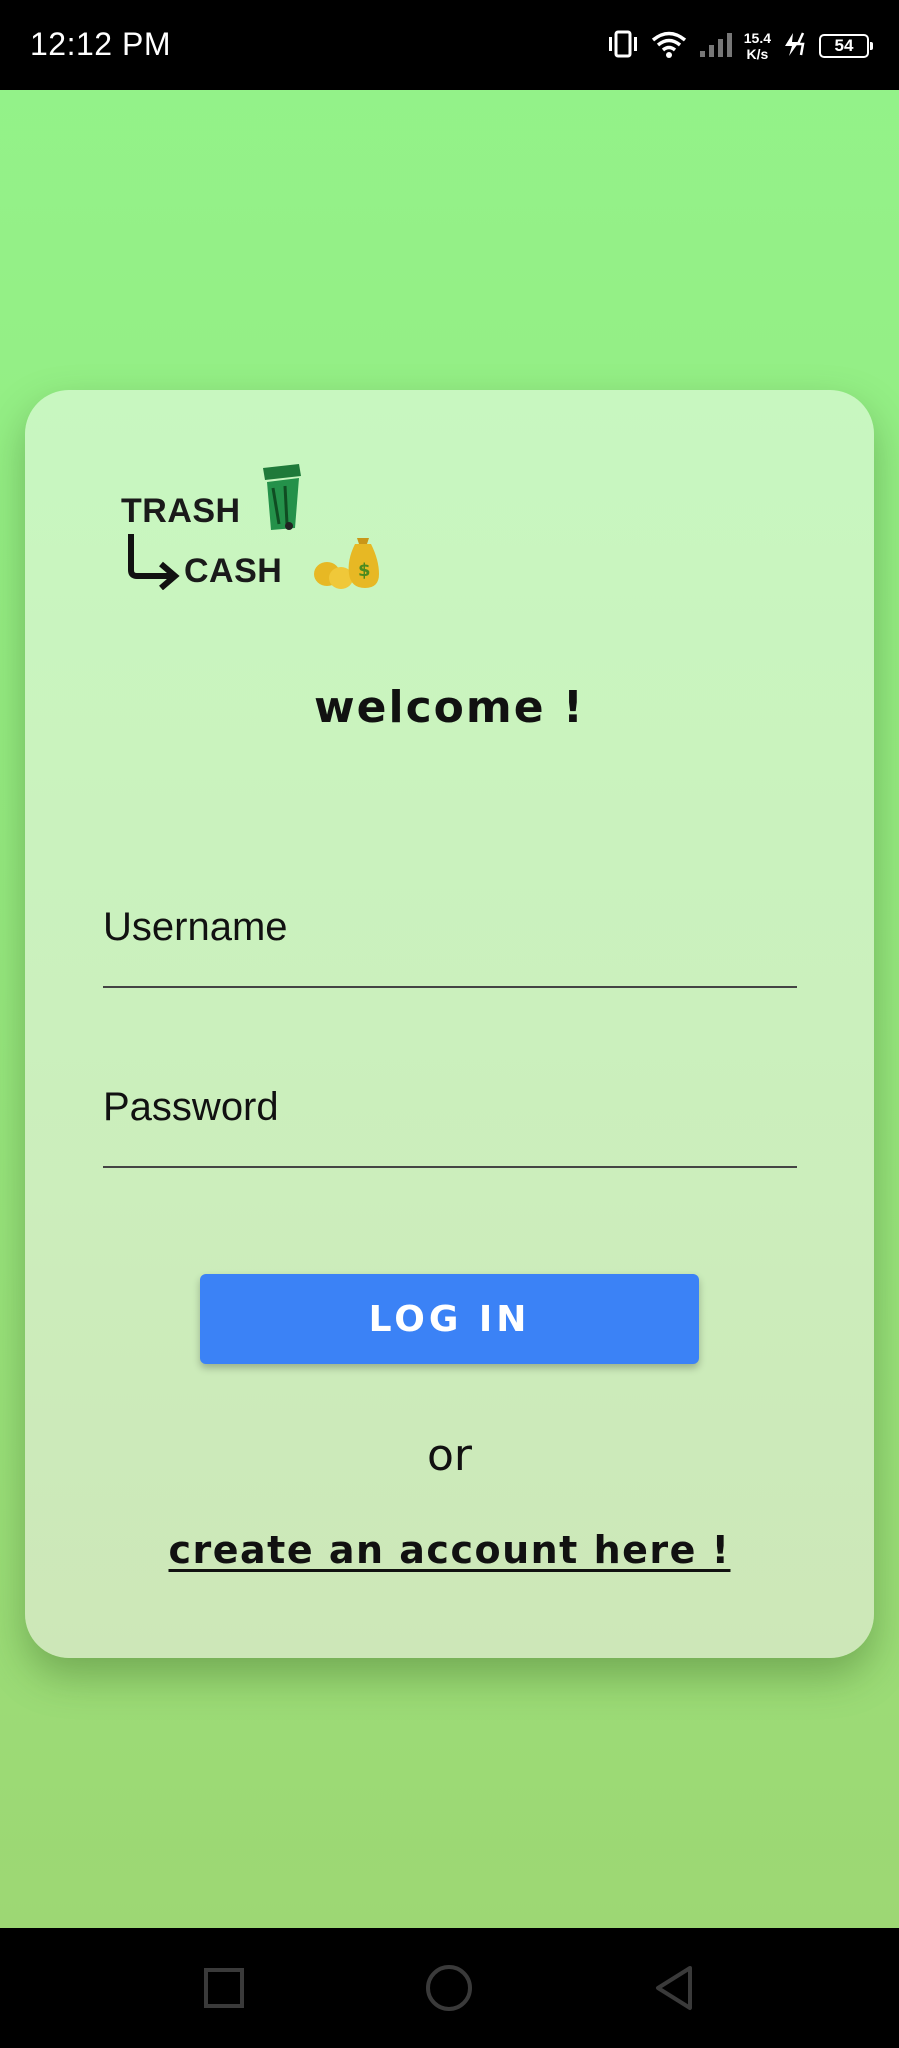 This screenshot has width=899, height=2048. I want to click on back-icon, so click(674, 1988).